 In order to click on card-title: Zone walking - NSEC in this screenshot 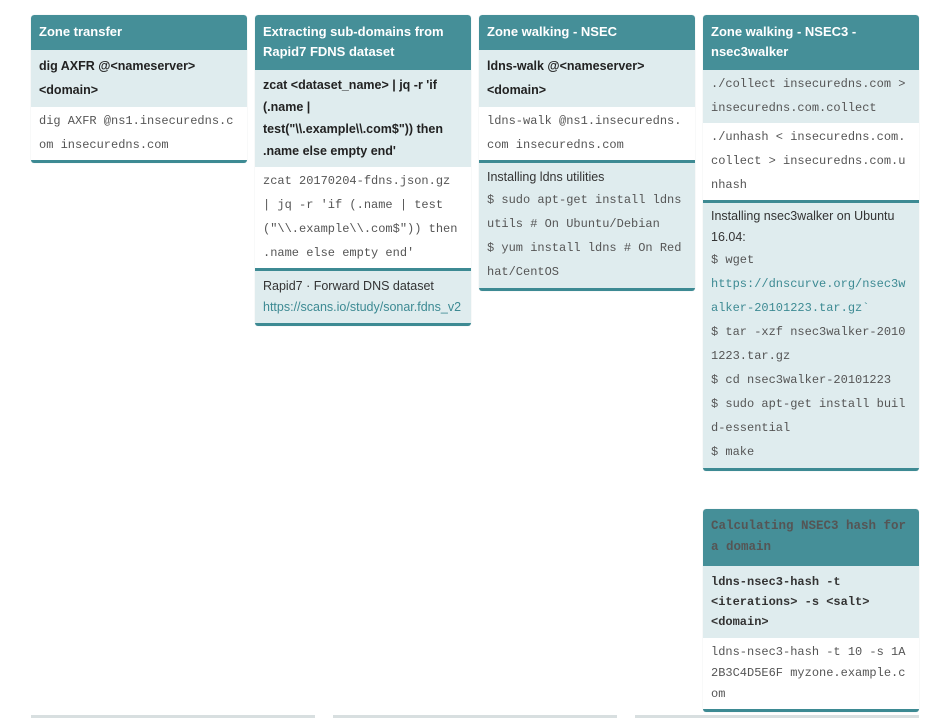, I will do `click(587, 32)`.